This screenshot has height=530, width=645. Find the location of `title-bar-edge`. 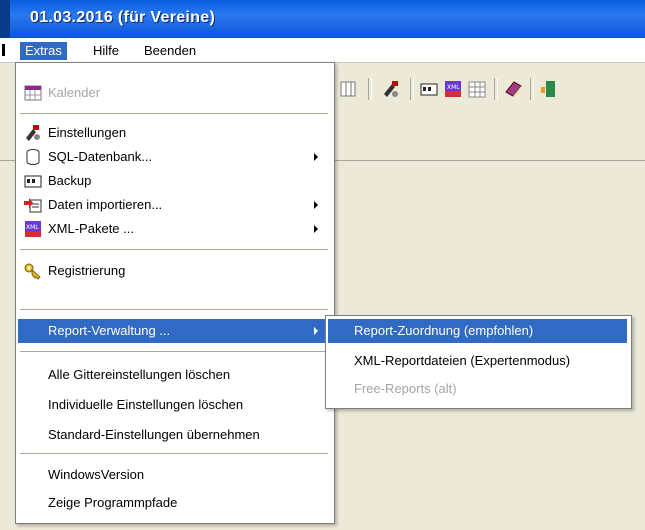

title-bar-edge is located at coordinates (5, 19).